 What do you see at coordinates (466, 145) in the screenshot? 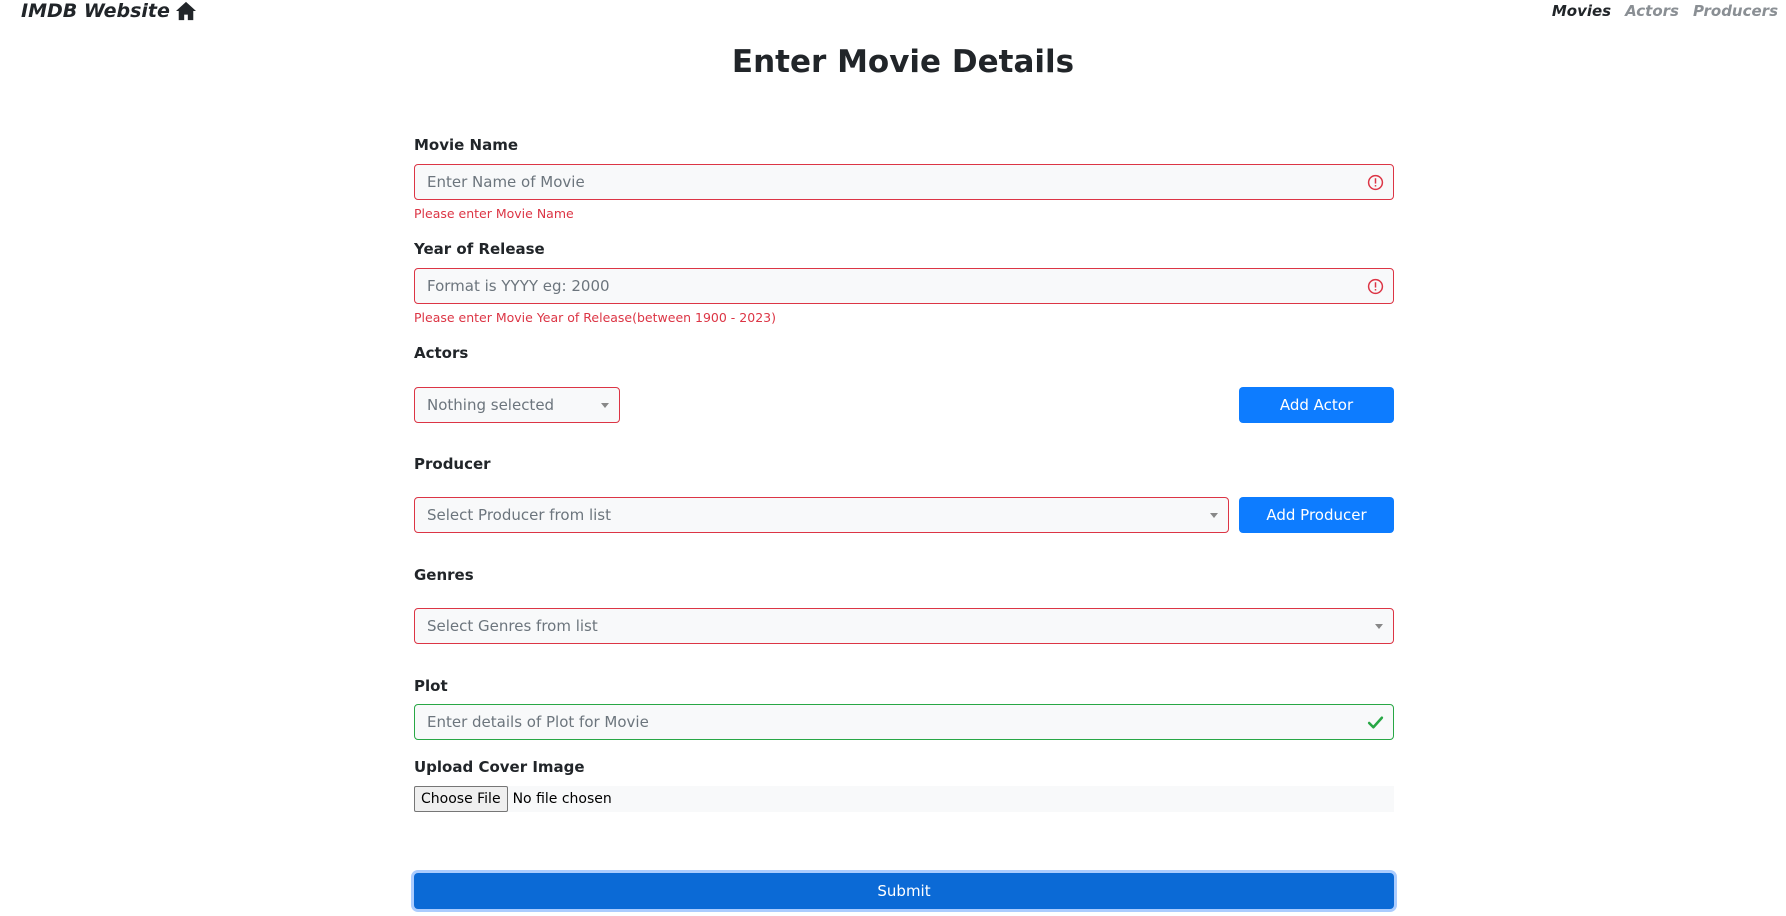
I see `movie-name-label: Movie Name` at bounding box center [466, 145].